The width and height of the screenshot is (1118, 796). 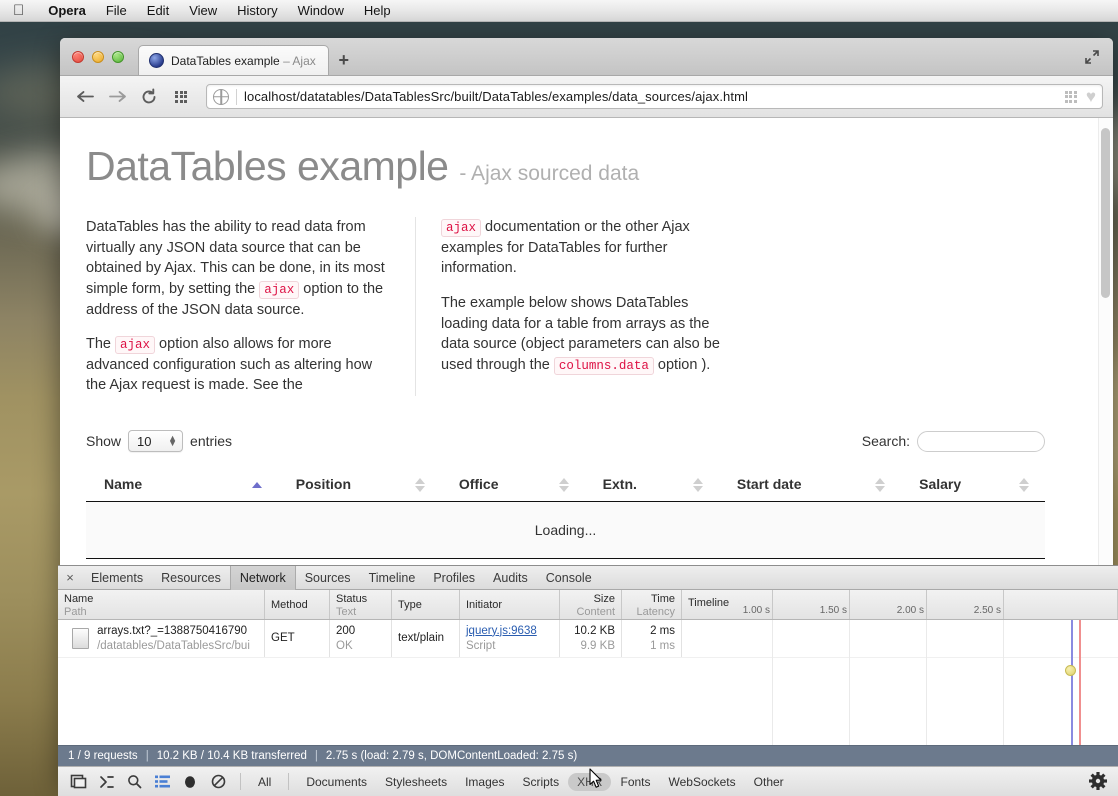 What do you see at coordinates (359, 485) in the screenshot?
I see `column-header-position: Position` at bounding box center [359, 485].